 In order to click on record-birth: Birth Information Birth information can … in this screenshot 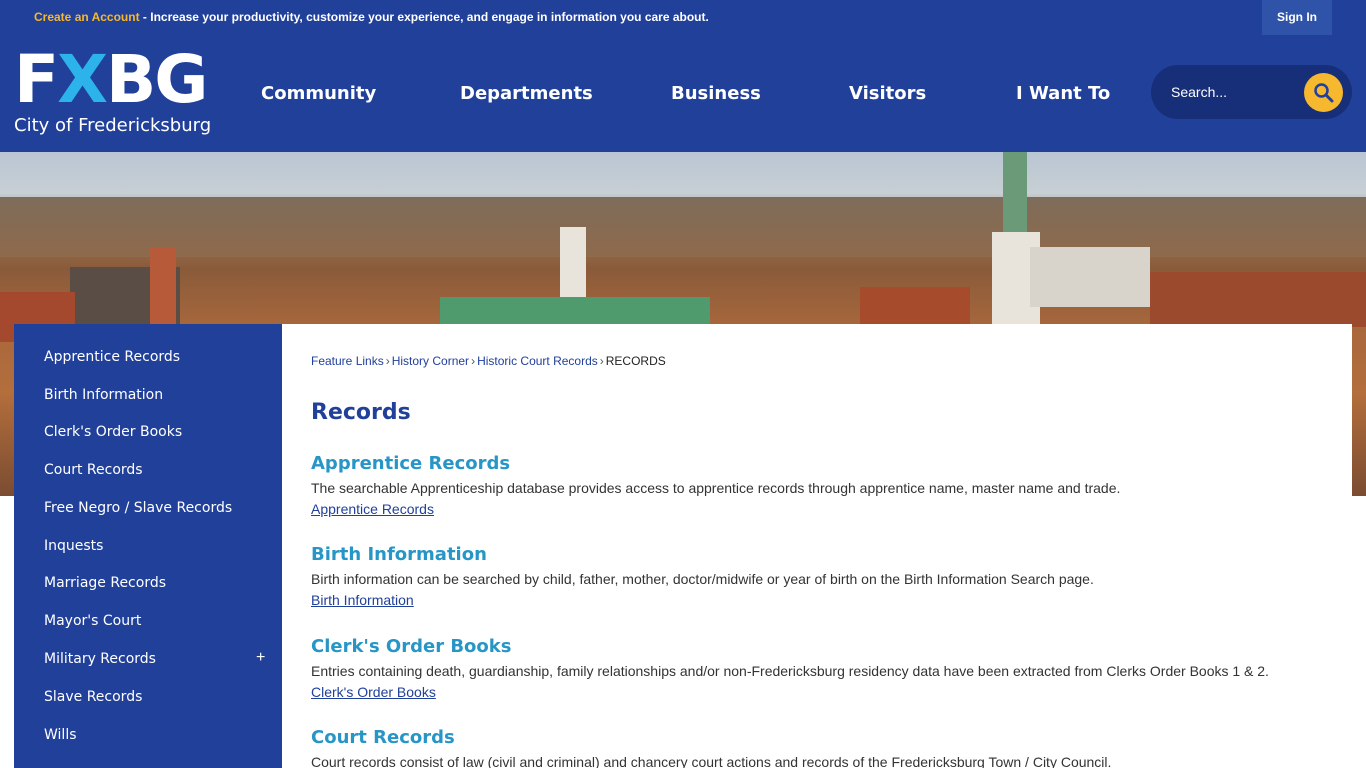, I will do `click(826, 577)`.